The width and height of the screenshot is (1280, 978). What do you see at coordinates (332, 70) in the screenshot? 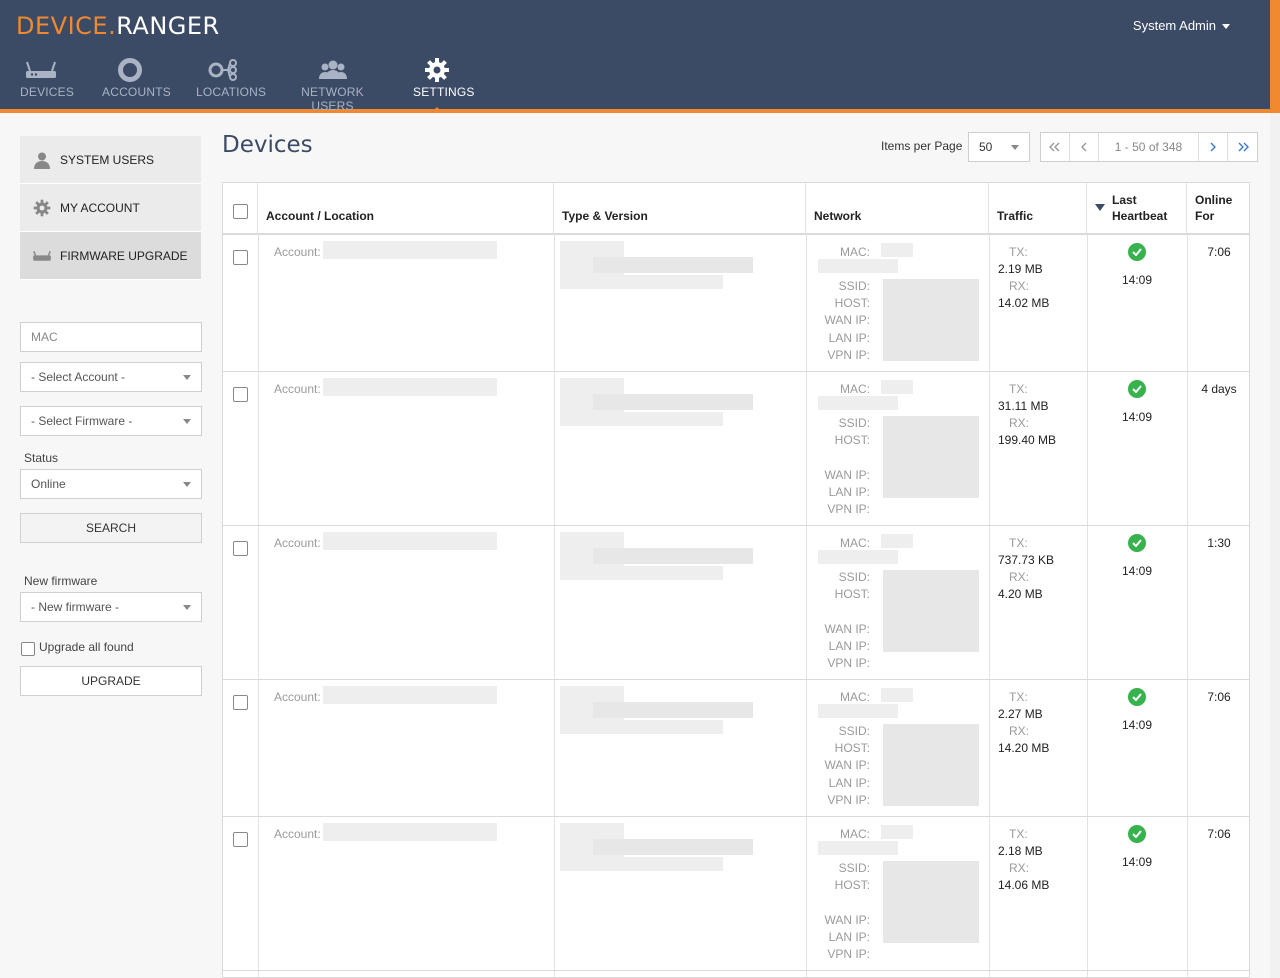
I see `users-icon` at bounding box center [332, 70].